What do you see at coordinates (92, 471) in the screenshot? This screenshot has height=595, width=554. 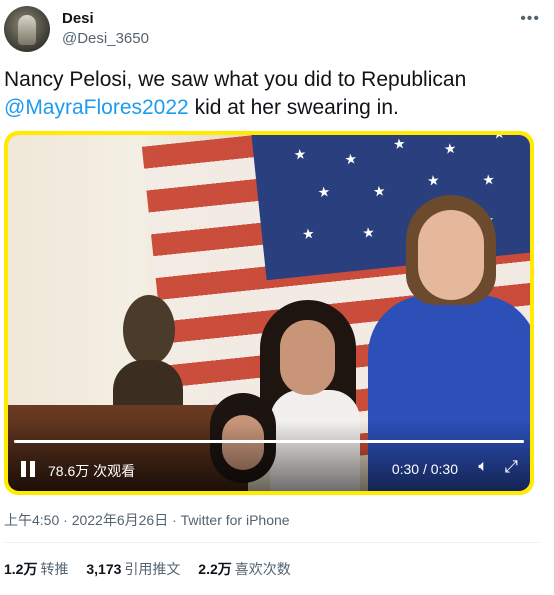 I see `view-count: 78.6万 次观看` at bounding box center [92, 471].